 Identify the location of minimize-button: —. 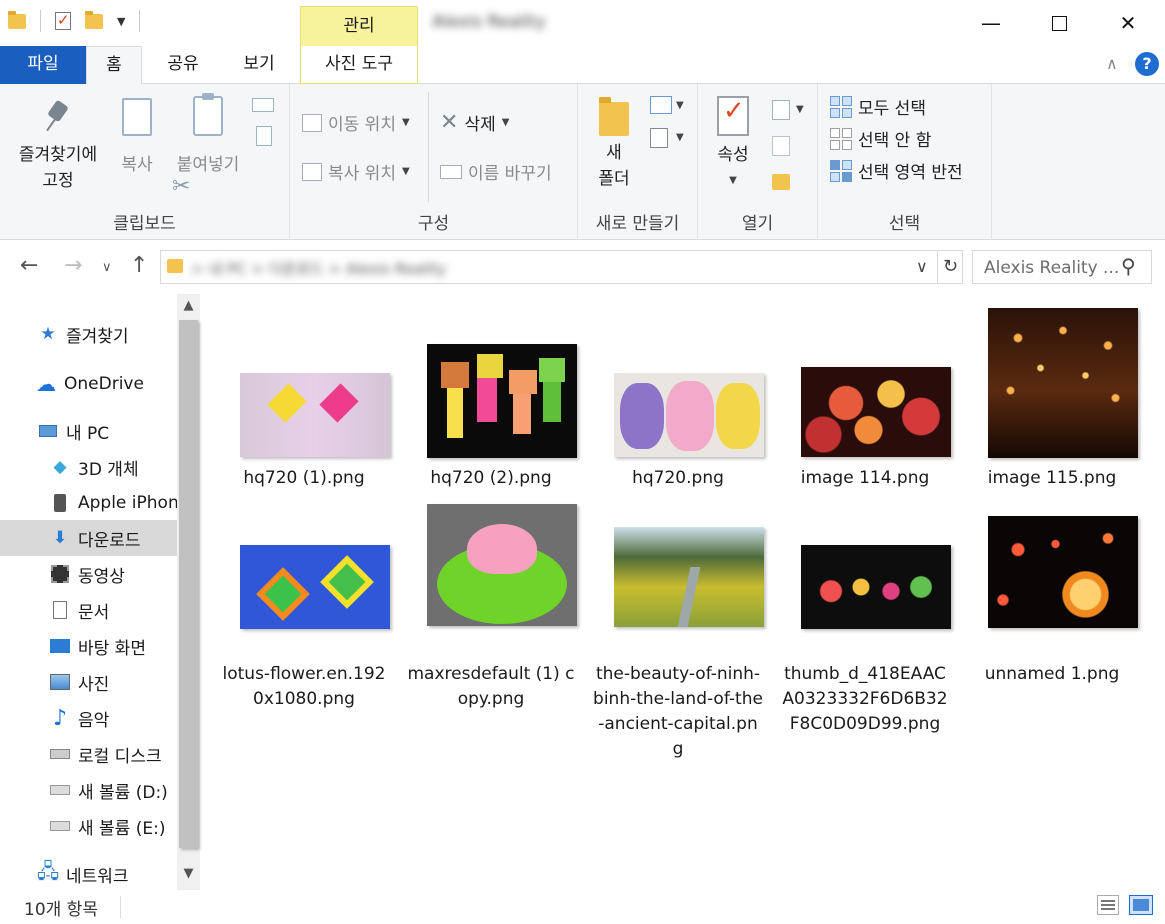
(991, 23).